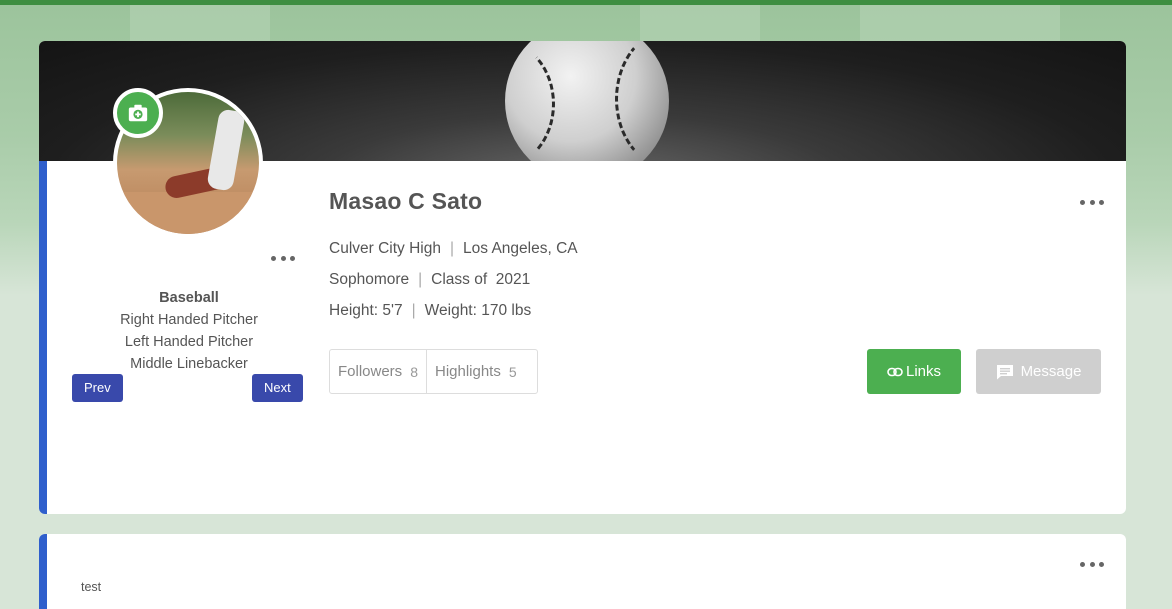  What do you see at coordinates (414, 371) in the screenshot?
I see `followers-count: 8` at bounding box center [414, 371].